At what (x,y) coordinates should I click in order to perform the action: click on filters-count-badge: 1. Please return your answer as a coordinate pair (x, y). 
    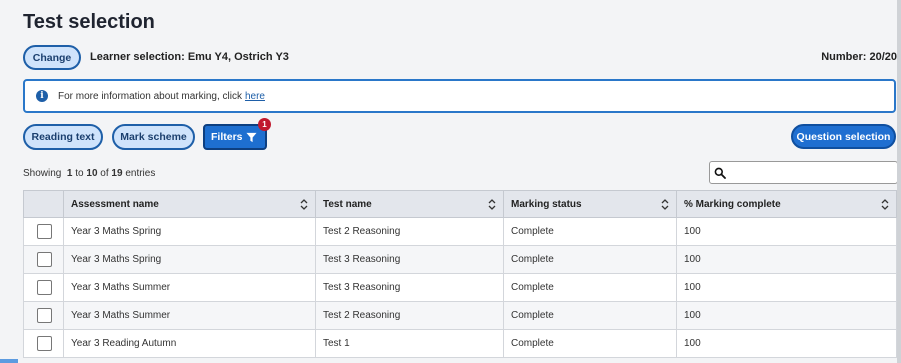
    Looking at the image, I should click on (264, 124).